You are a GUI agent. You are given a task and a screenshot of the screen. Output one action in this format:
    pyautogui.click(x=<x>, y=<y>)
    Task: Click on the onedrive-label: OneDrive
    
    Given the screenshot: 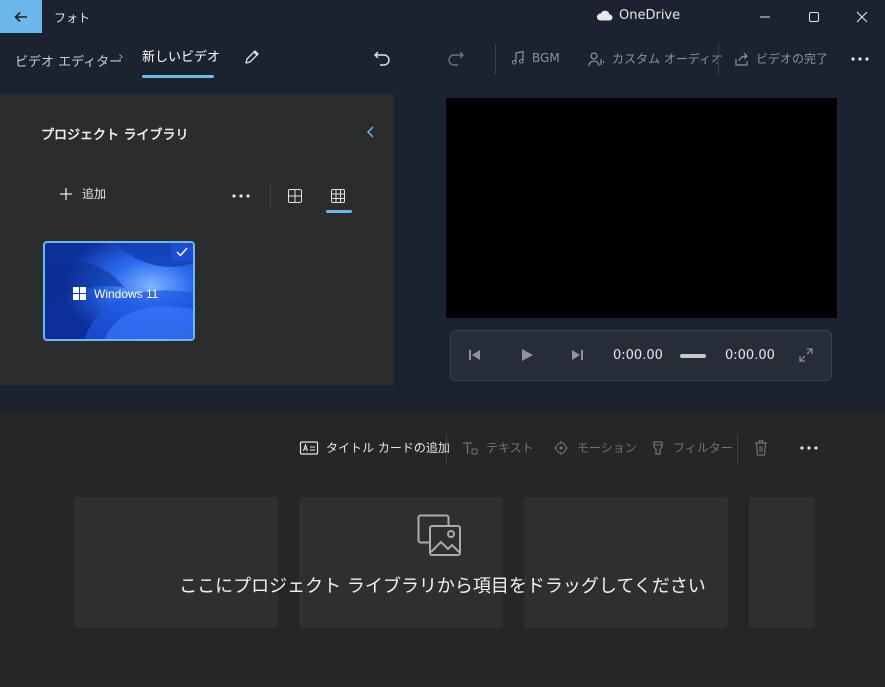 What is the action you would take?
    pyautogui.click(x=650, y=15)
    